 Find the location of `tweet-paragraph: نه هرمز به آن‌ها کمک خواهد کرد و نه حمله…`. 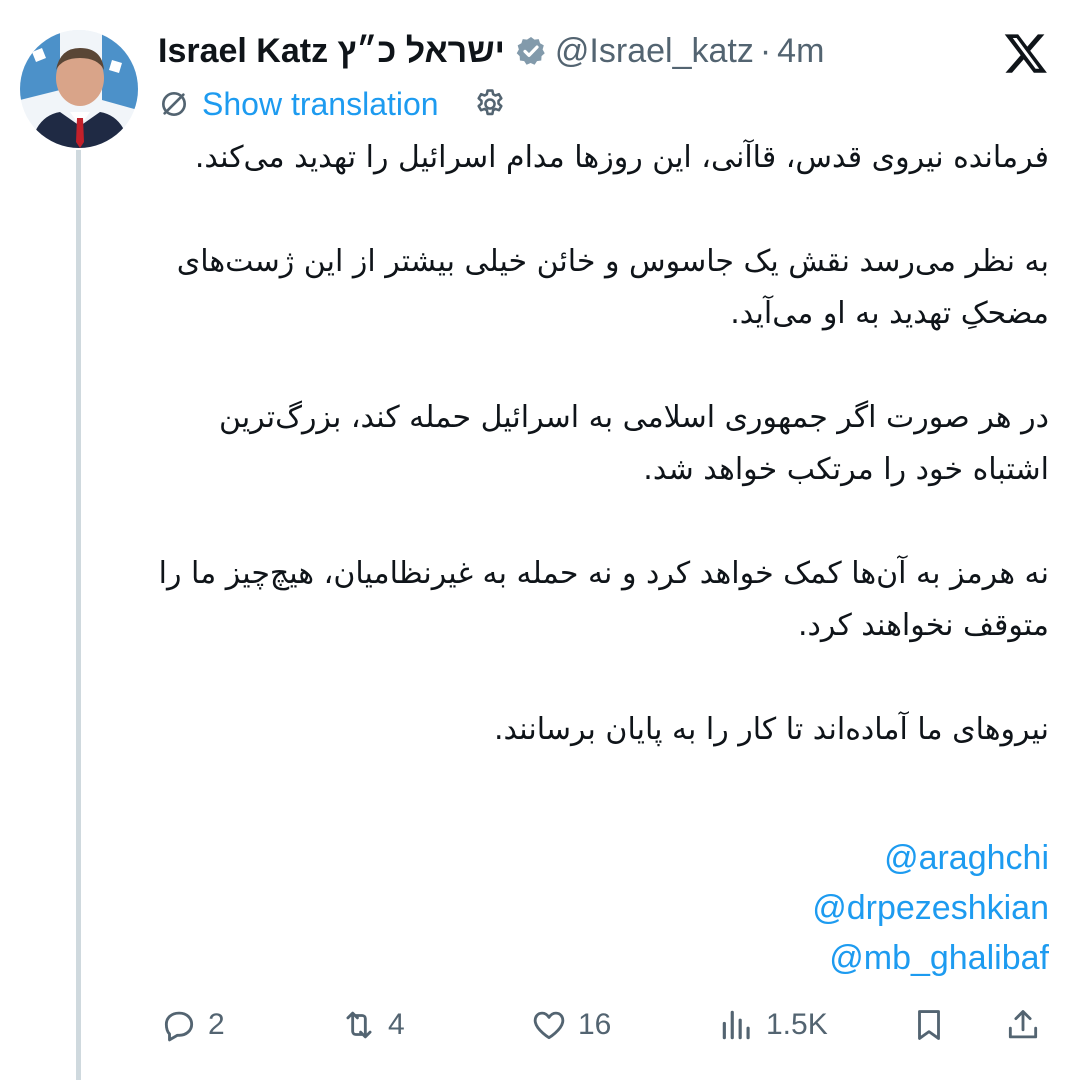

tweet-paragraph: نه هرمز به آن‌ها کمک خواهد کرد و نه حمله… is located at coordinates (603, 599).